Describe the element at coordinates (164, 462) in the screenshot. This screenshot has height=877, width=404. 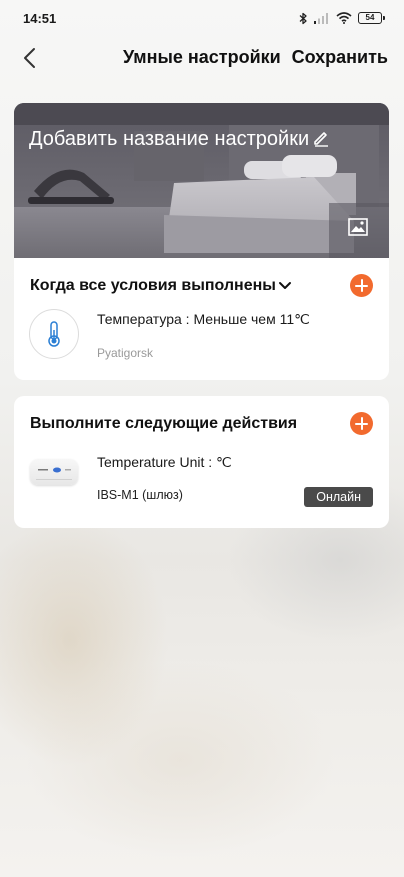
I see `action-label: Temperature Unit : ℃` at that location.